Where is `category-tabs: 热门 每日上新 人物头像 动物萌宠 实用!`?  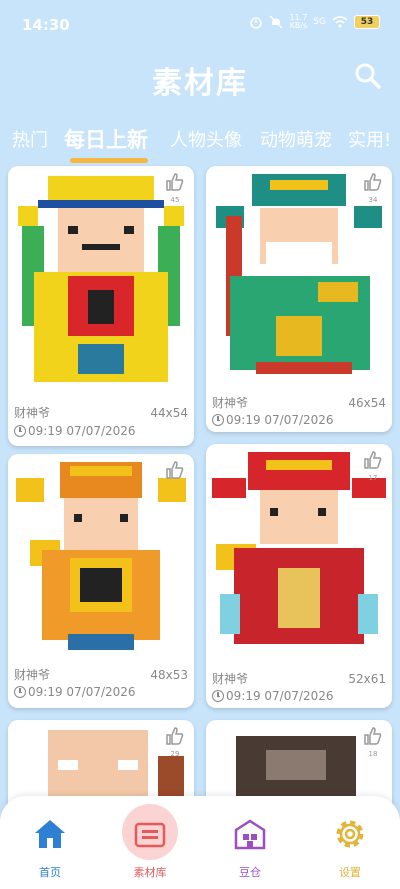
category-tabs: 热门 每日上新 人物头像 动物萌宠 实用! is located at coordinates (200, 142).